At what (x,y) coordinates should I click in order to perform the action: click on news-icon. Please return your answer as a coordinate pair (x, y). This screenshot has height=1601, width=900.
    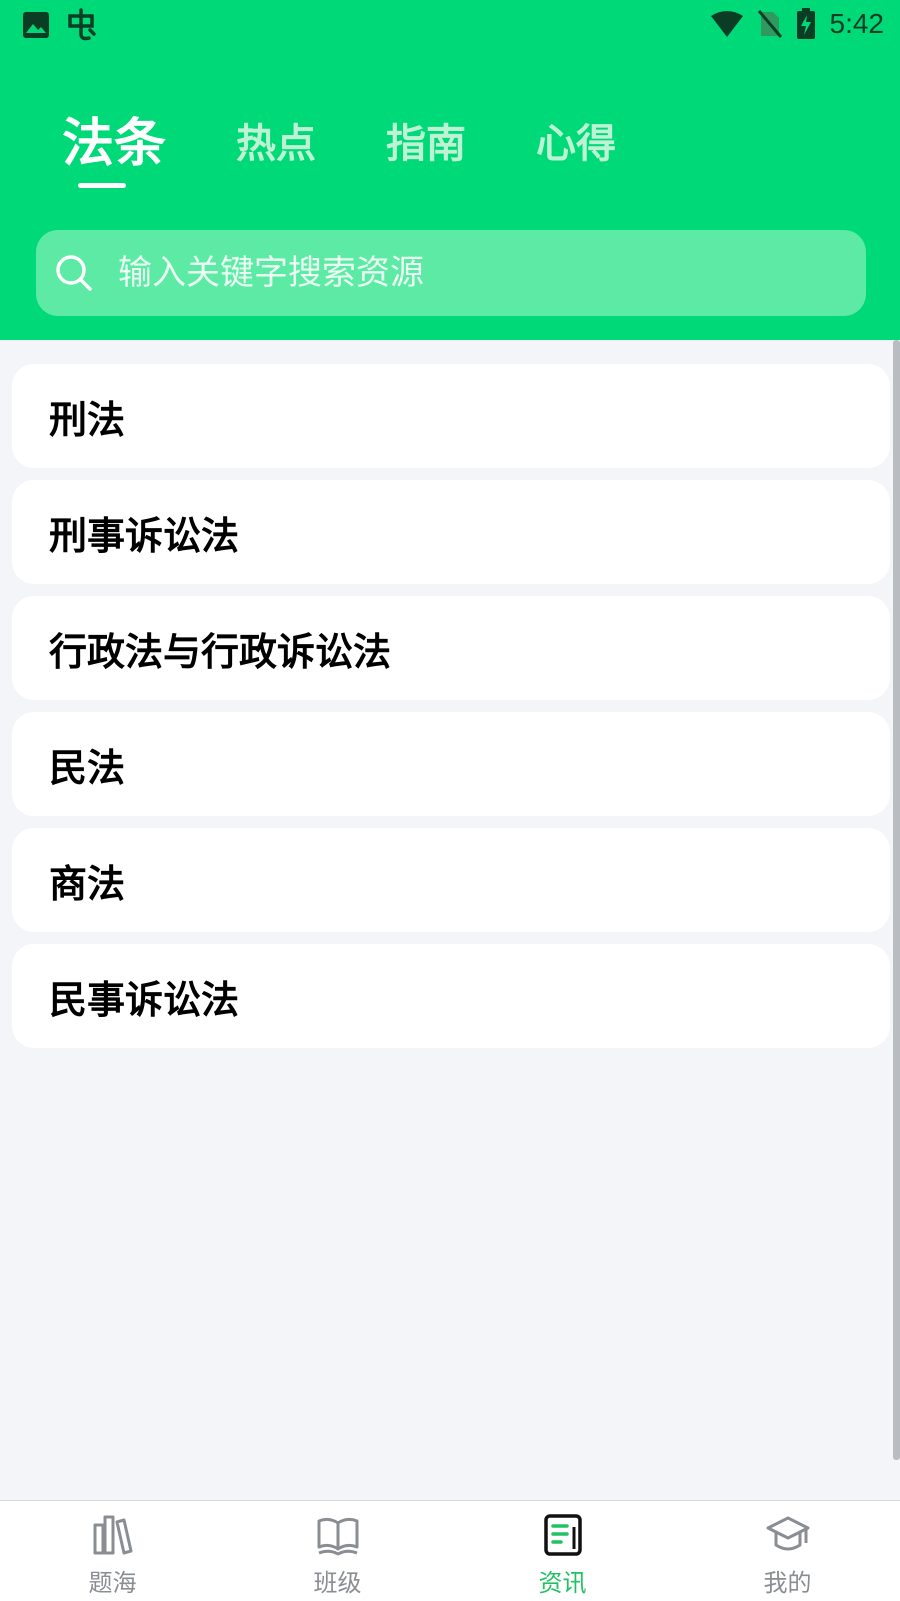
    Looking at the image, I should click on (563, 1537).